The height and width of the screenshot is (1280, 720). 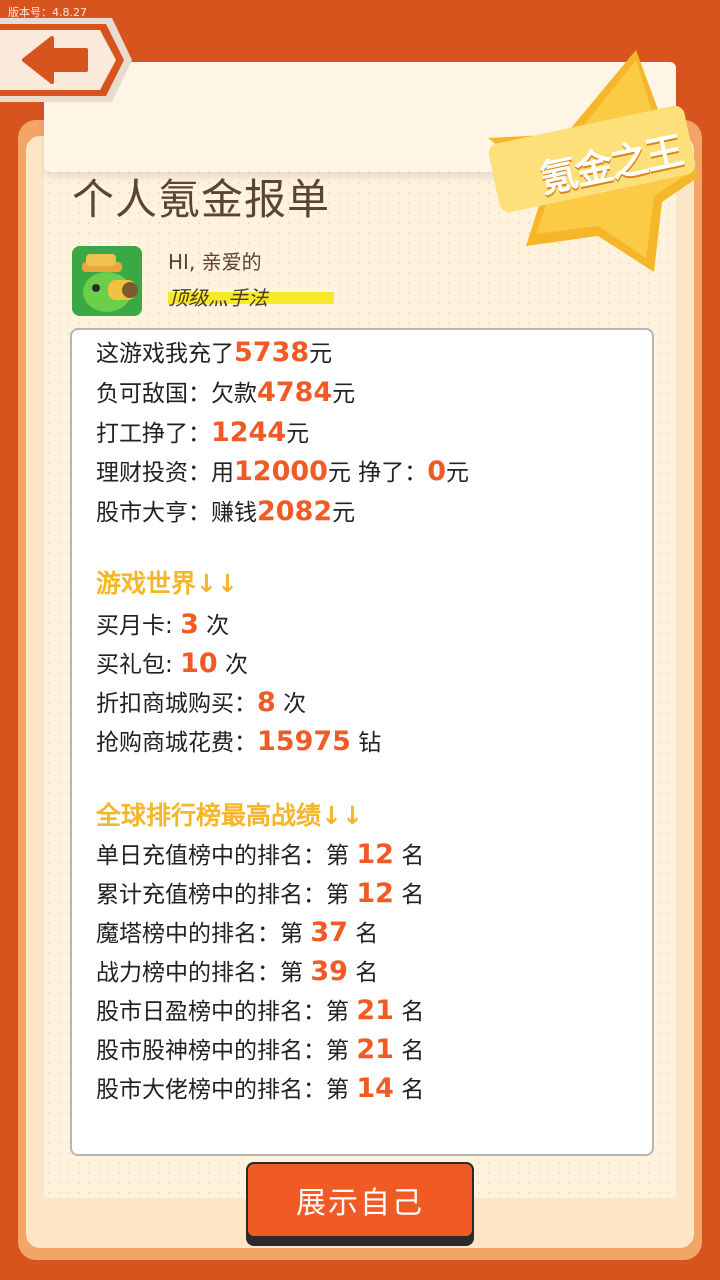 What do you see at coordinates (237, 971) in the screenshot?
I see `rank-row: 战力榜中的排名：第 39 名` at bounding box center [237, 971].